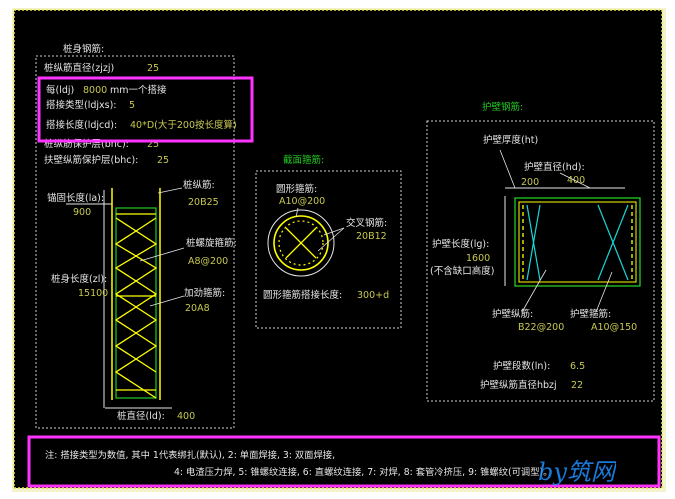  Describe the element at coordinates (81, 125) in the screenshot. I see `lap-length-label: 搭接长度(ldjcd):` at that location.